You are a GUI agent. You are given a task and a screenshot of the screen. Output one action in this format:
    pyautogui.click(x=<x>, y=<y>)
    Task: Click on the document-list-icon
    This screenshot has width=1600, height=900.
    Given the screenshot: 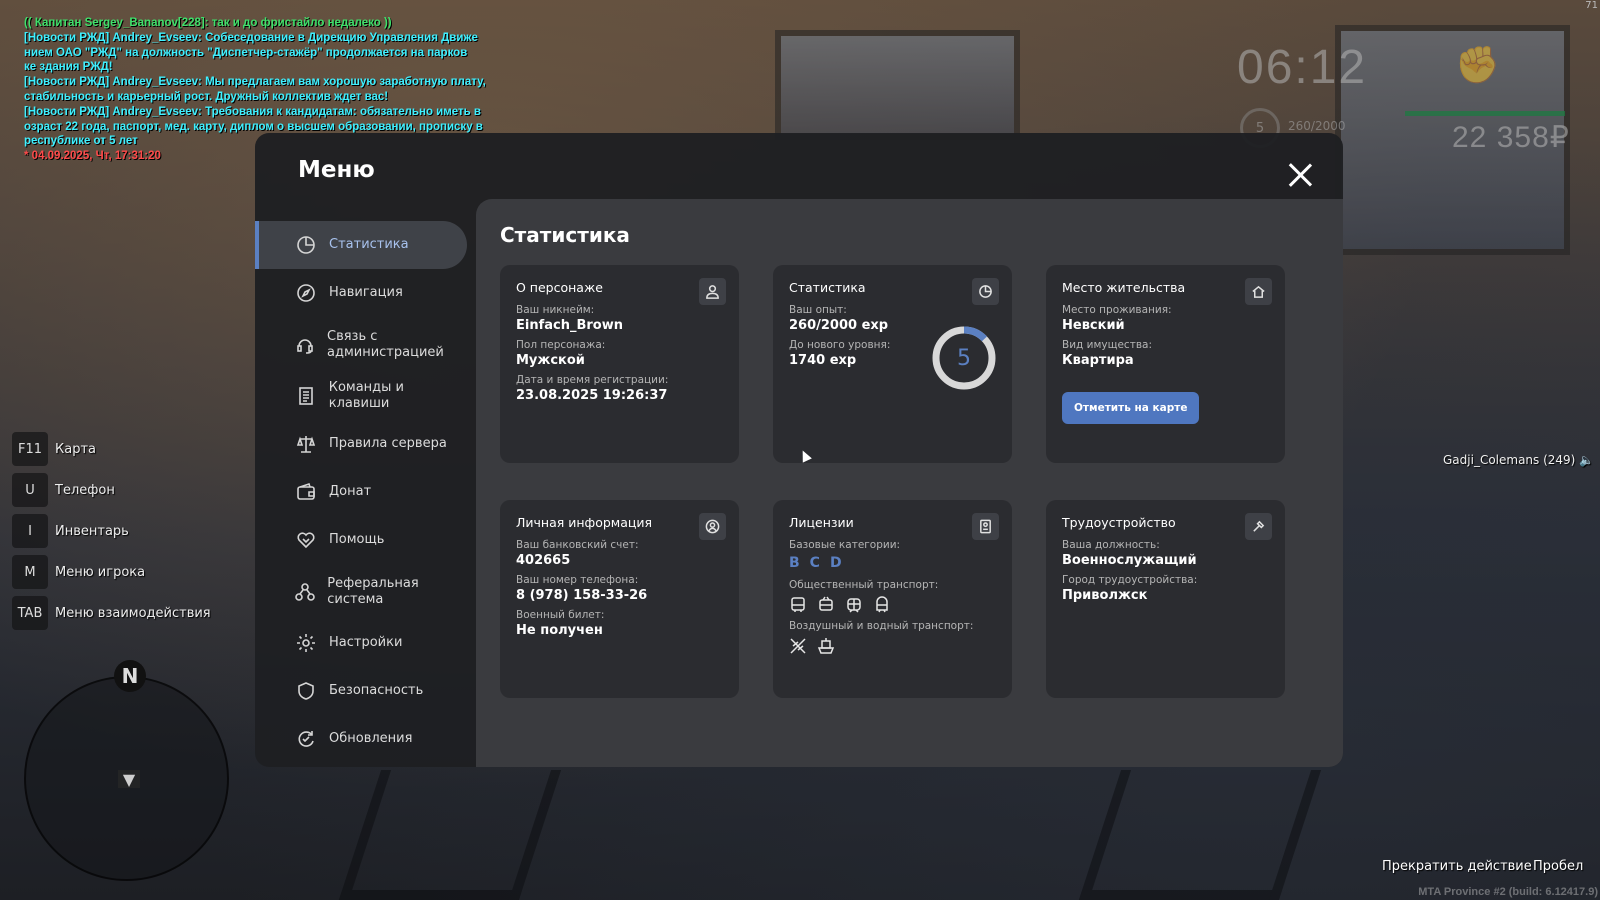 What is the action you would take?
    pyautogui.click(x=306, y=396)
    